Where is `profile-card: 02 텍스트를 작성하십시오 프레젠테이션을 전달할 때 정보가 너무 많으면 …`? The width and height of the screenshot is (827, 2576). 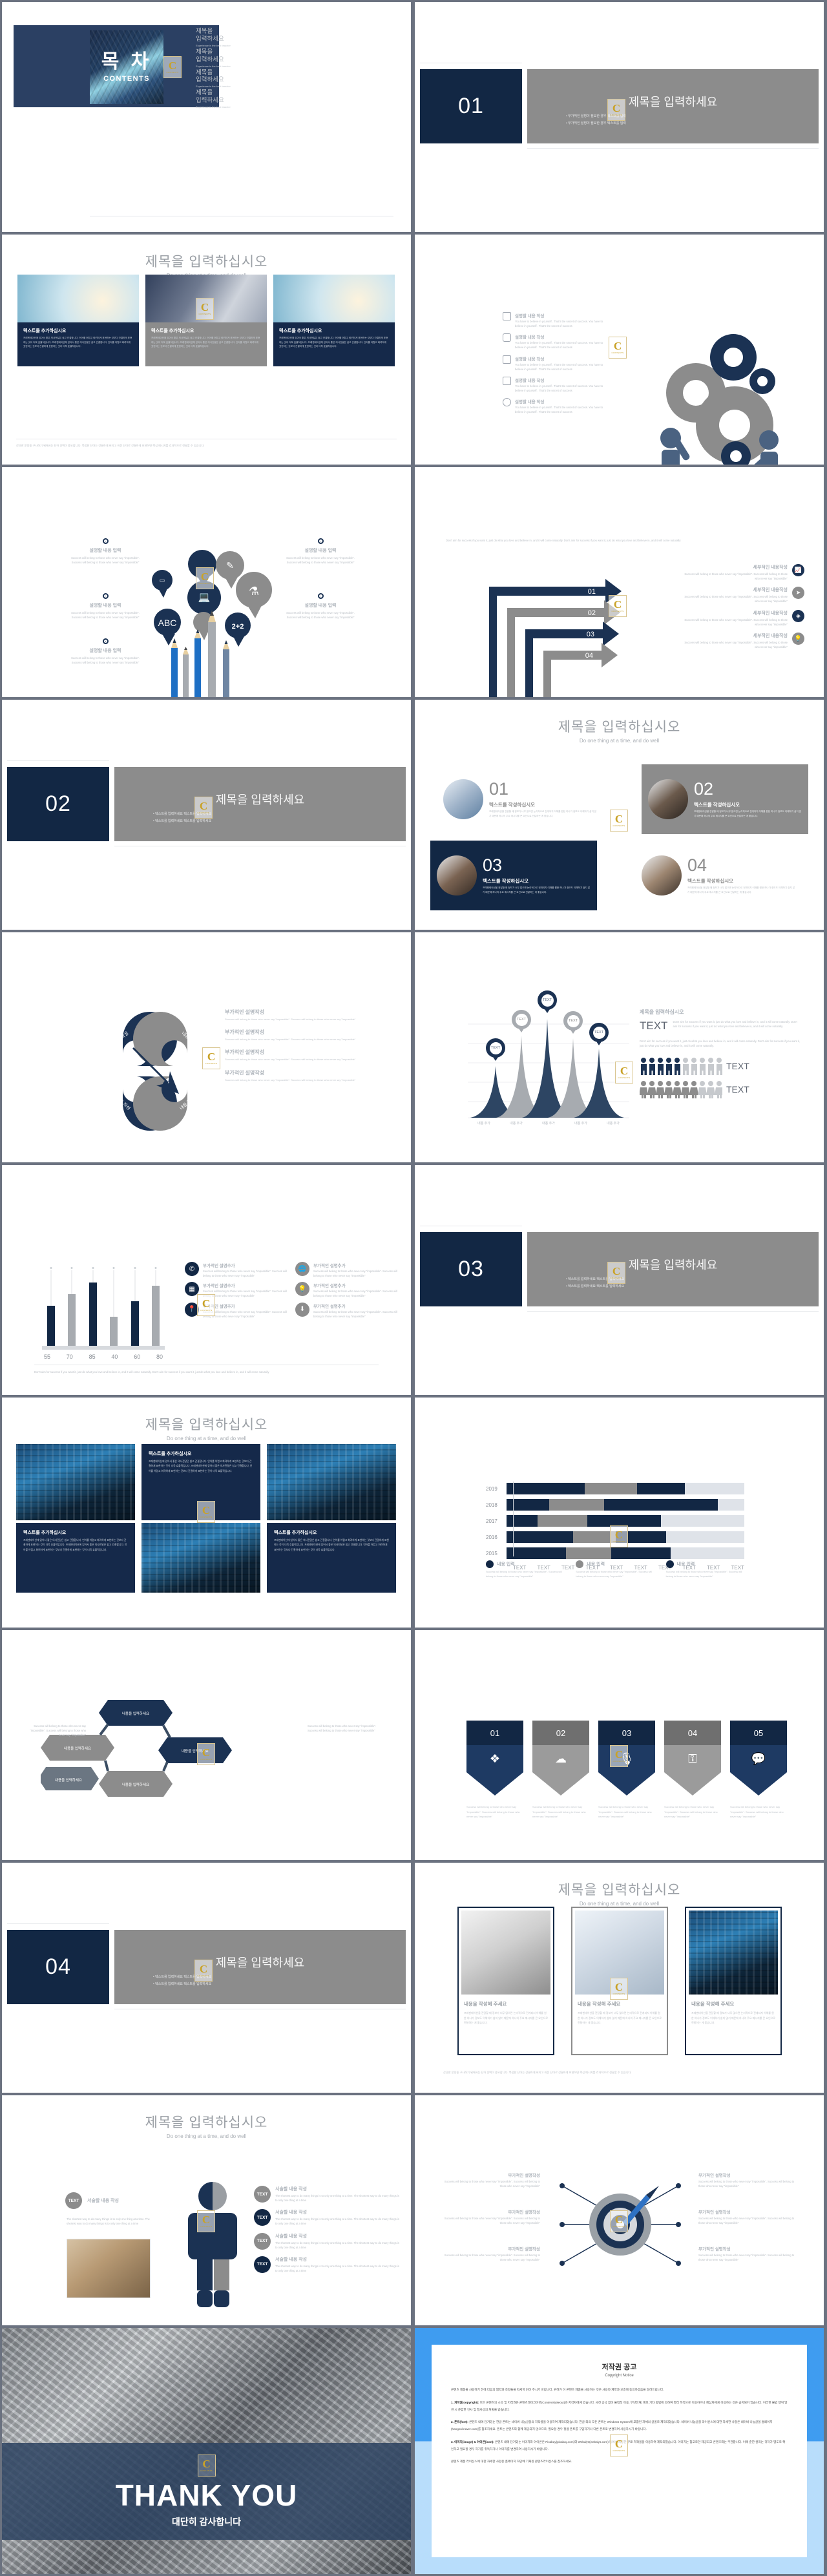 profile-card: 02 텍스트를 작성하십시오 프레젠테이션을 전달할 때 정보가 너무 많으면 … is located at coordinates (725, 799).